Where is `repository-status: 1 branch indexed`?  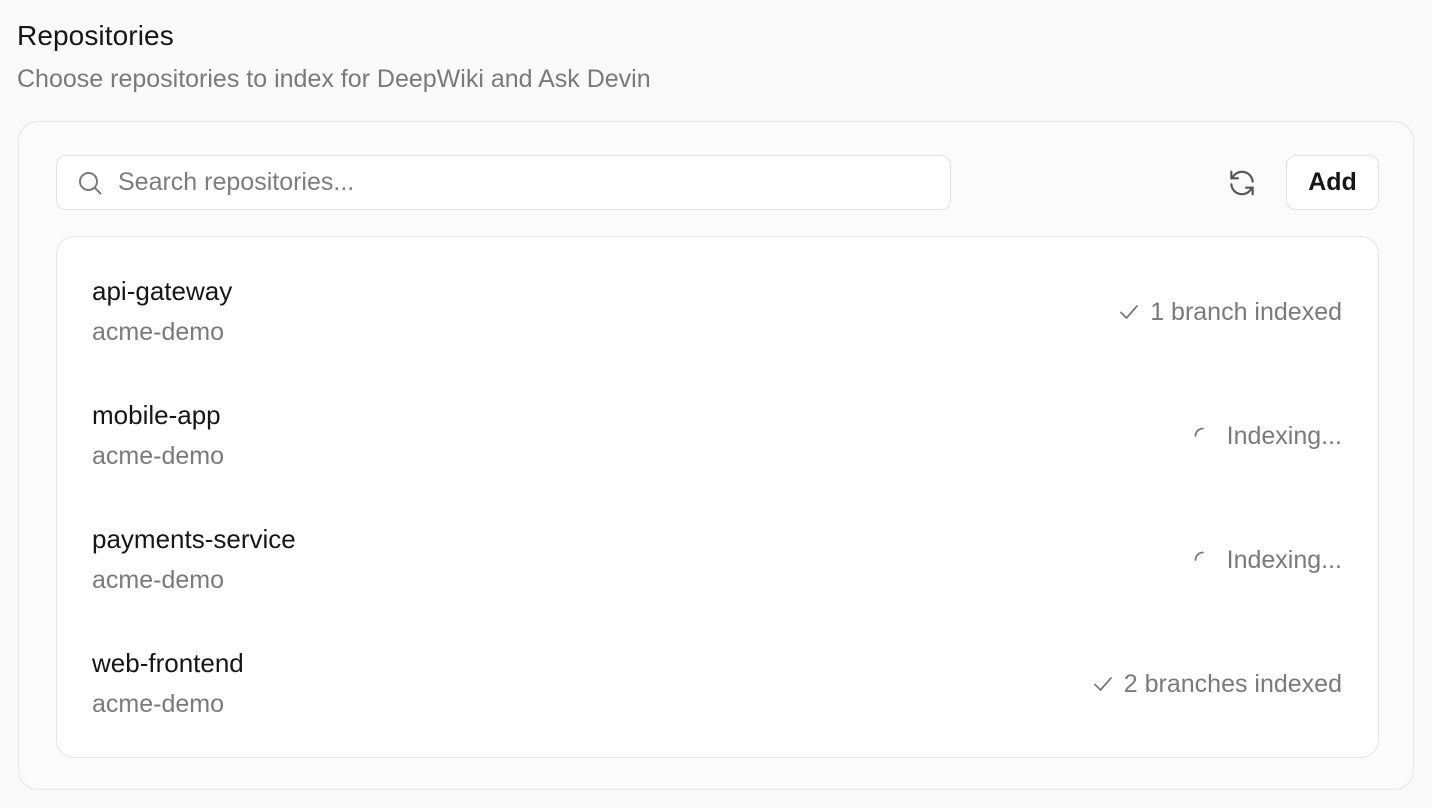
repository-status: 1 branch indexed is located at coordinates (1229, 312).